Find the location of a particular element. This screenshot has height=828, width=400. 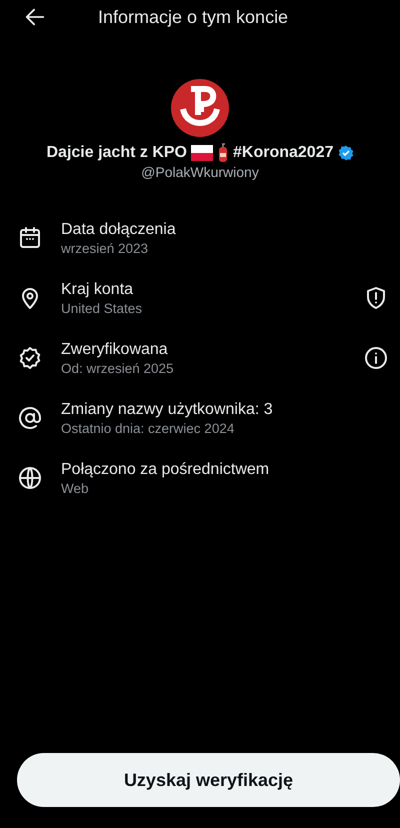

profile-handle: @PolakWkurwiony is located at coordinates (200, 172).